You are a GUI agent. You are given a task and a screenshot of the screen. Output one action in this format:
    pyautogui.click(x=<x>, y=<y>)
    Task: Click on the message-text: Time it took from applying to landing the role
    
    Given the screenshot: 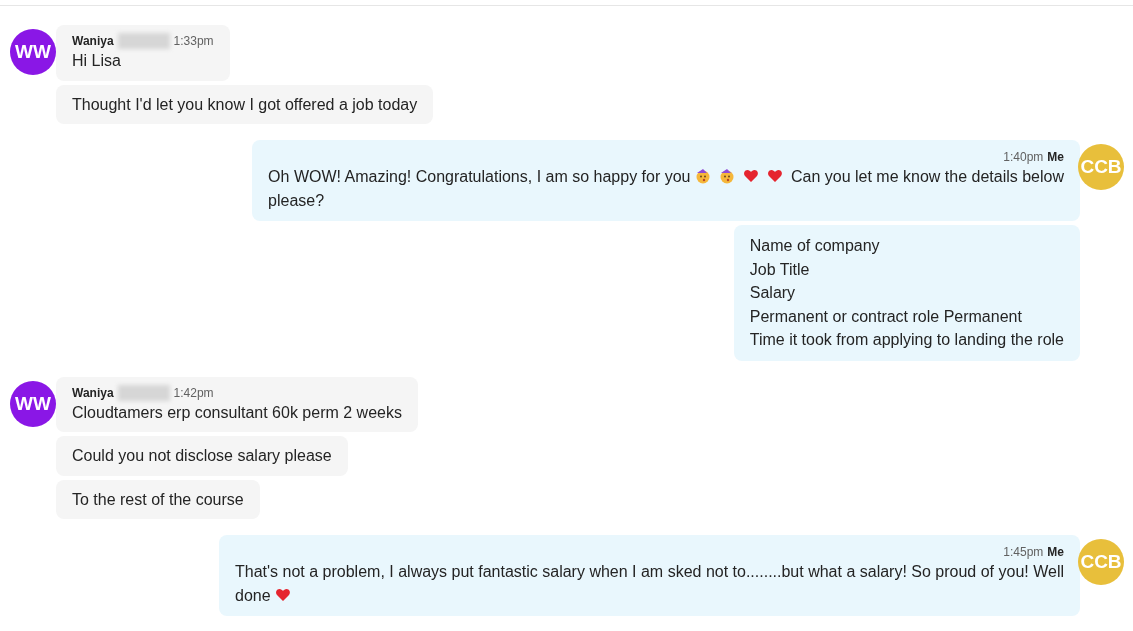 What is the action you would take?
    pyautogui.click(x=906, y=339)
    